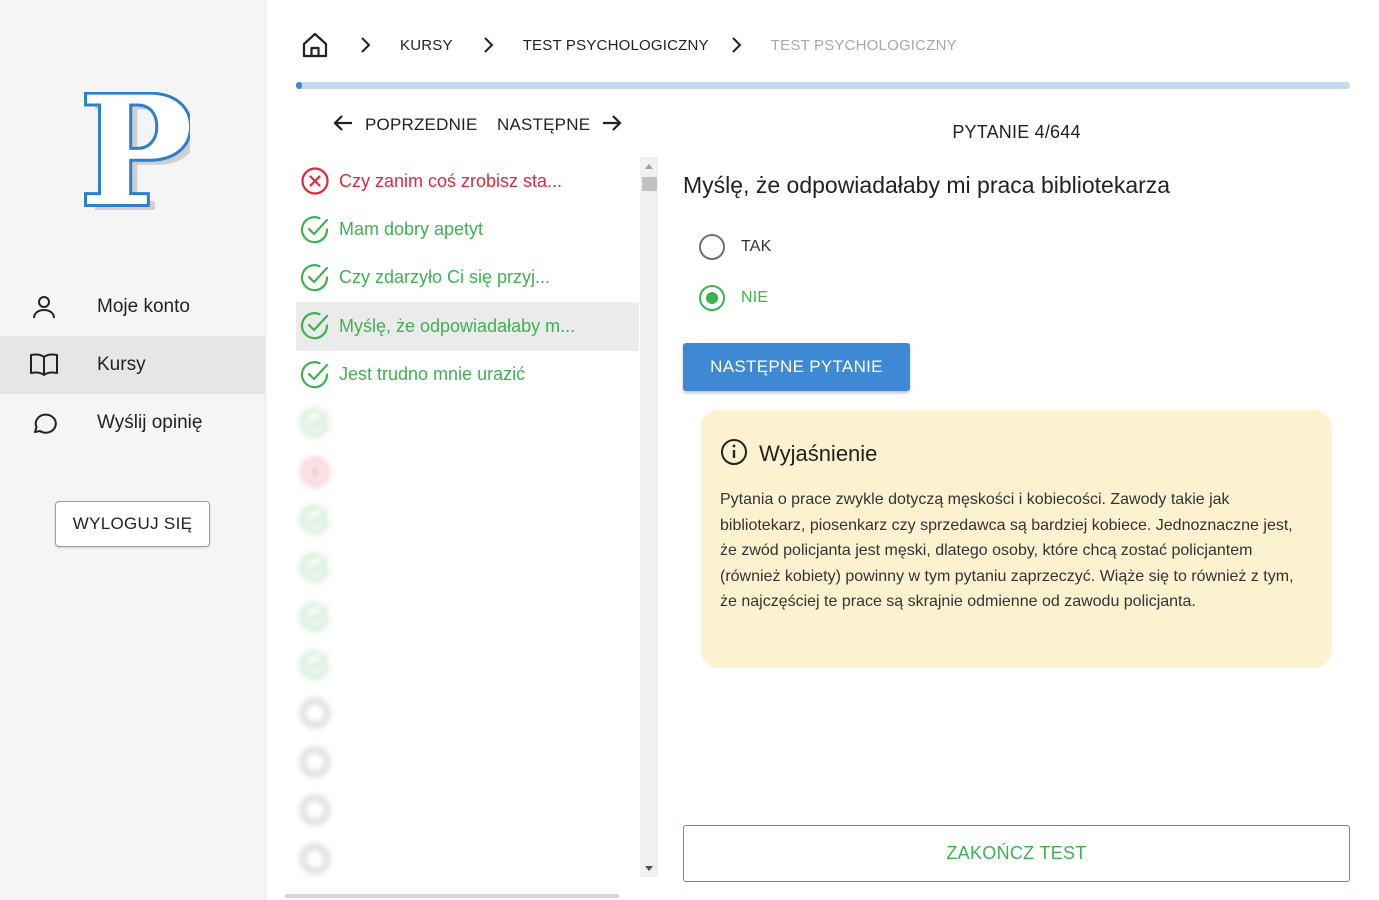  I want to click on sidebar-item-label: Moje konto, so click(143, 306).